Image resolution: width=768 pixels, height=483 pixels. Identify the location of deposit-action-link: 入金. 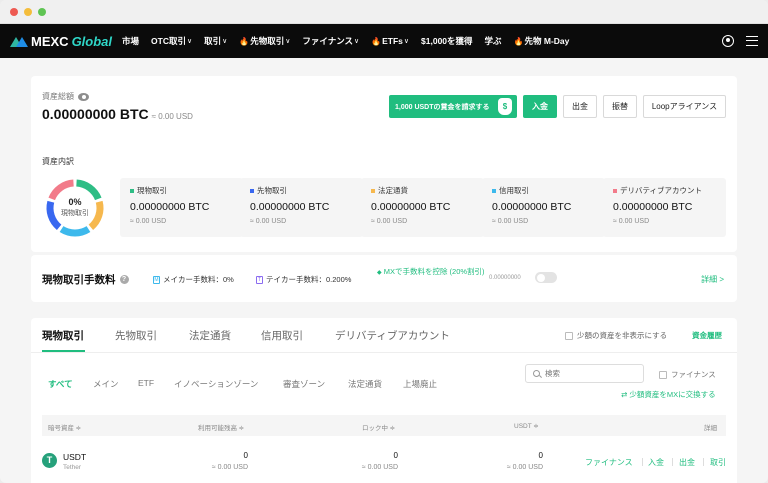
(656, 462).